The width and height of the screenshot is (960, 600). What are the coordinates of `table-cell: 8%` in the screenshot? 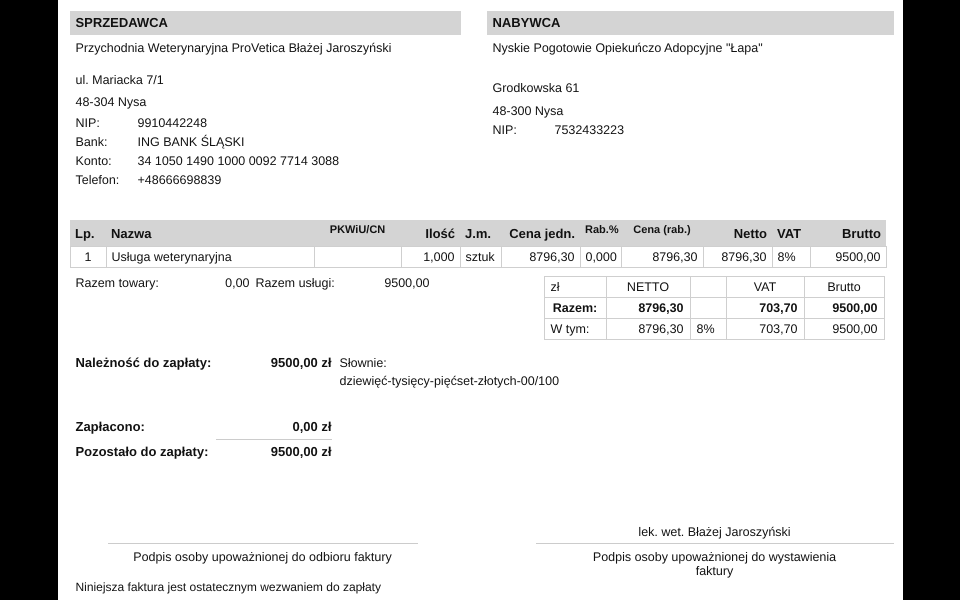 It's located at (791, 257).